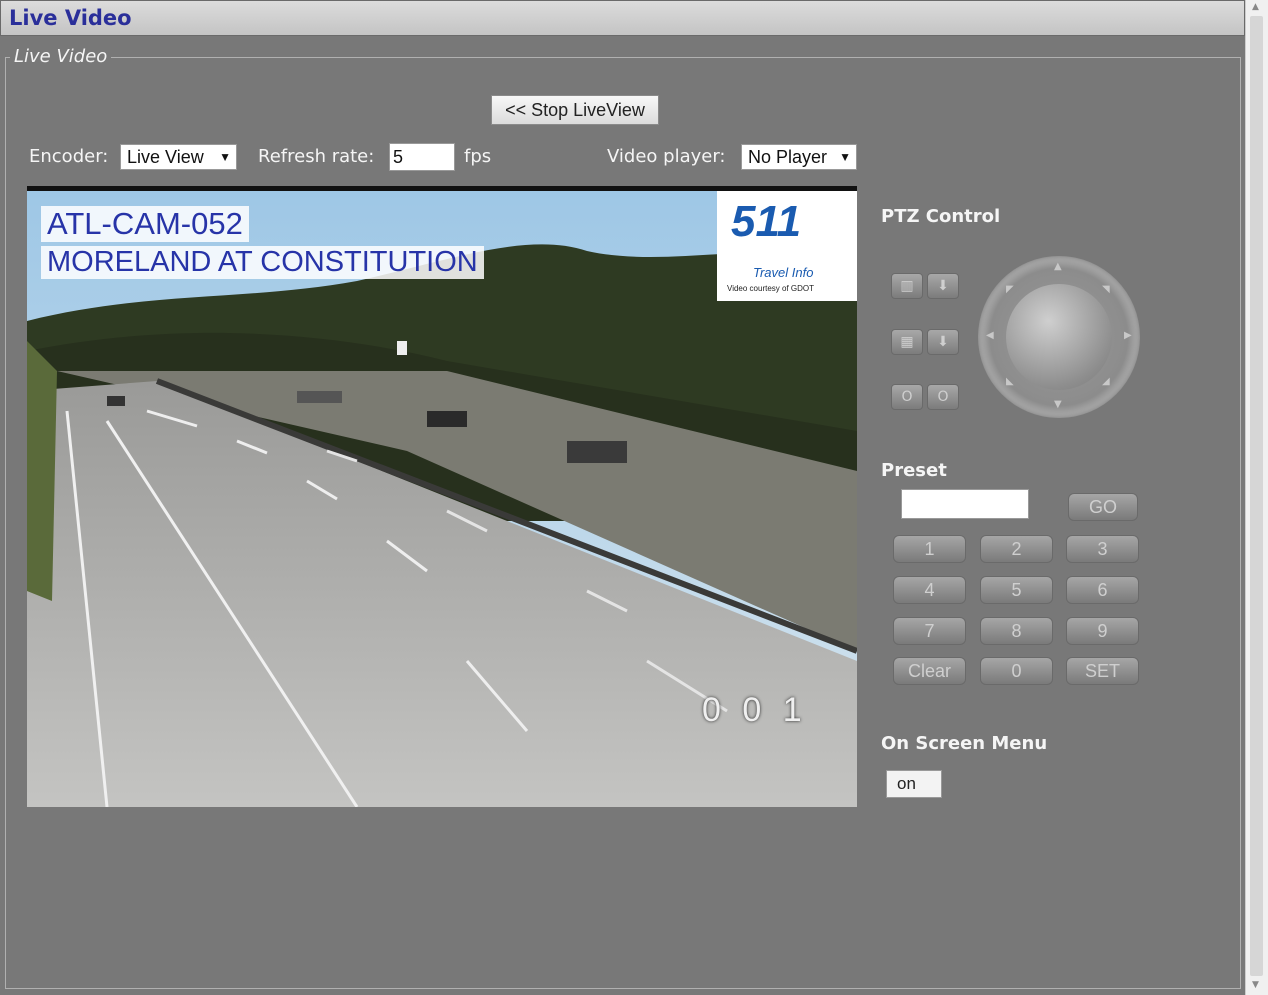 The height and width of the screenshot is (995, 1268). Describe the element at coordinates (165, 157) in the screenshot. I see `encoder-select-value: Live View` at that location.